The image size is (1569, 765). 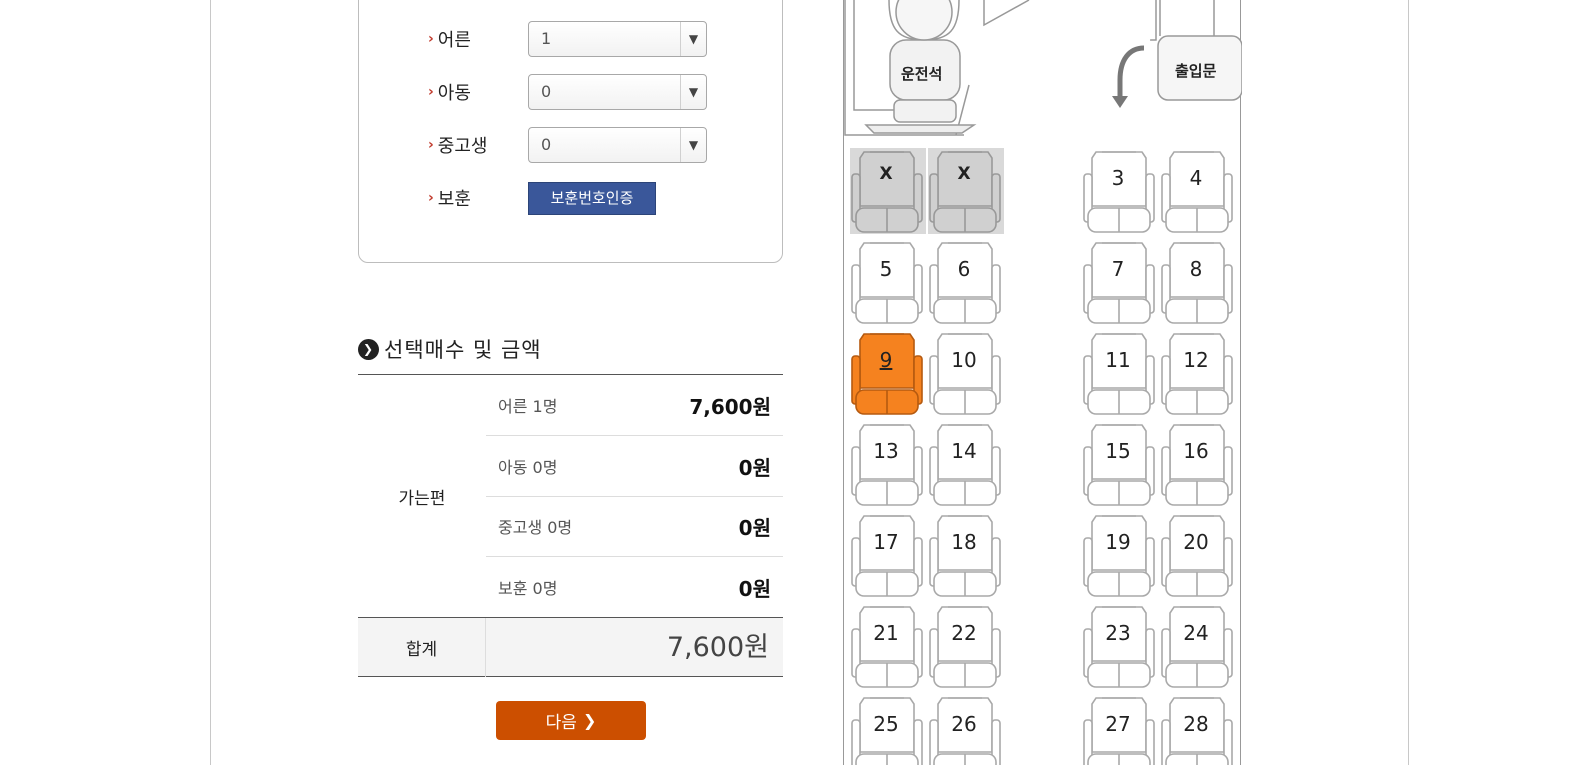 I want to click on child-row: › 아동 0 ▼, so click(x=567, y=92).